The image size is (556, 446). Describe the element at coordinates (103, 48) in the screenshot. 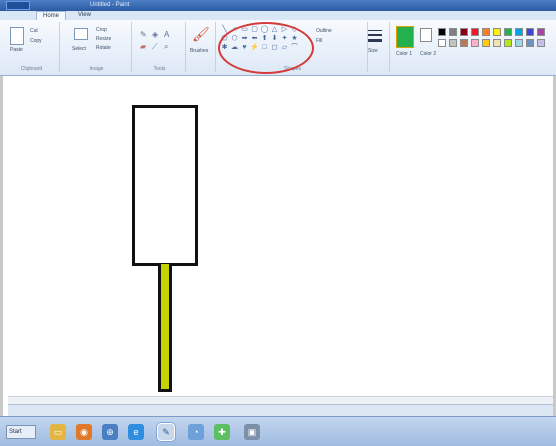

I see `rotate-button: Rotate` at that location.